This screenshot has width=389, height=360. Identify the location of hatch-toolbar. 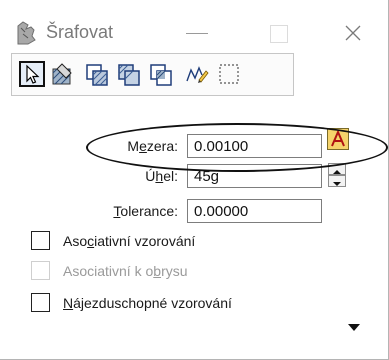
(152, 74).